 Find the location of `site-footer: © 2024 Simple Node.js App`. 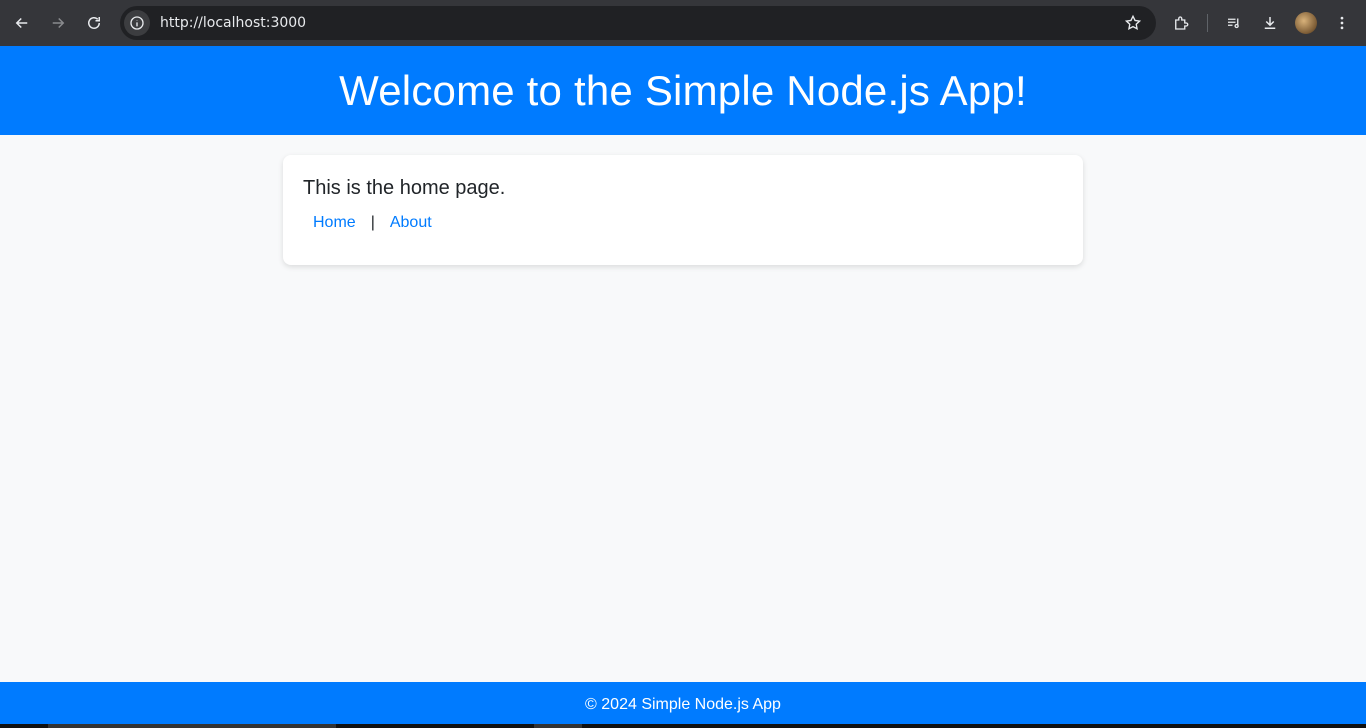

site-footer: © 2024 Simple Node.js App is located at coordinates (683, 705).